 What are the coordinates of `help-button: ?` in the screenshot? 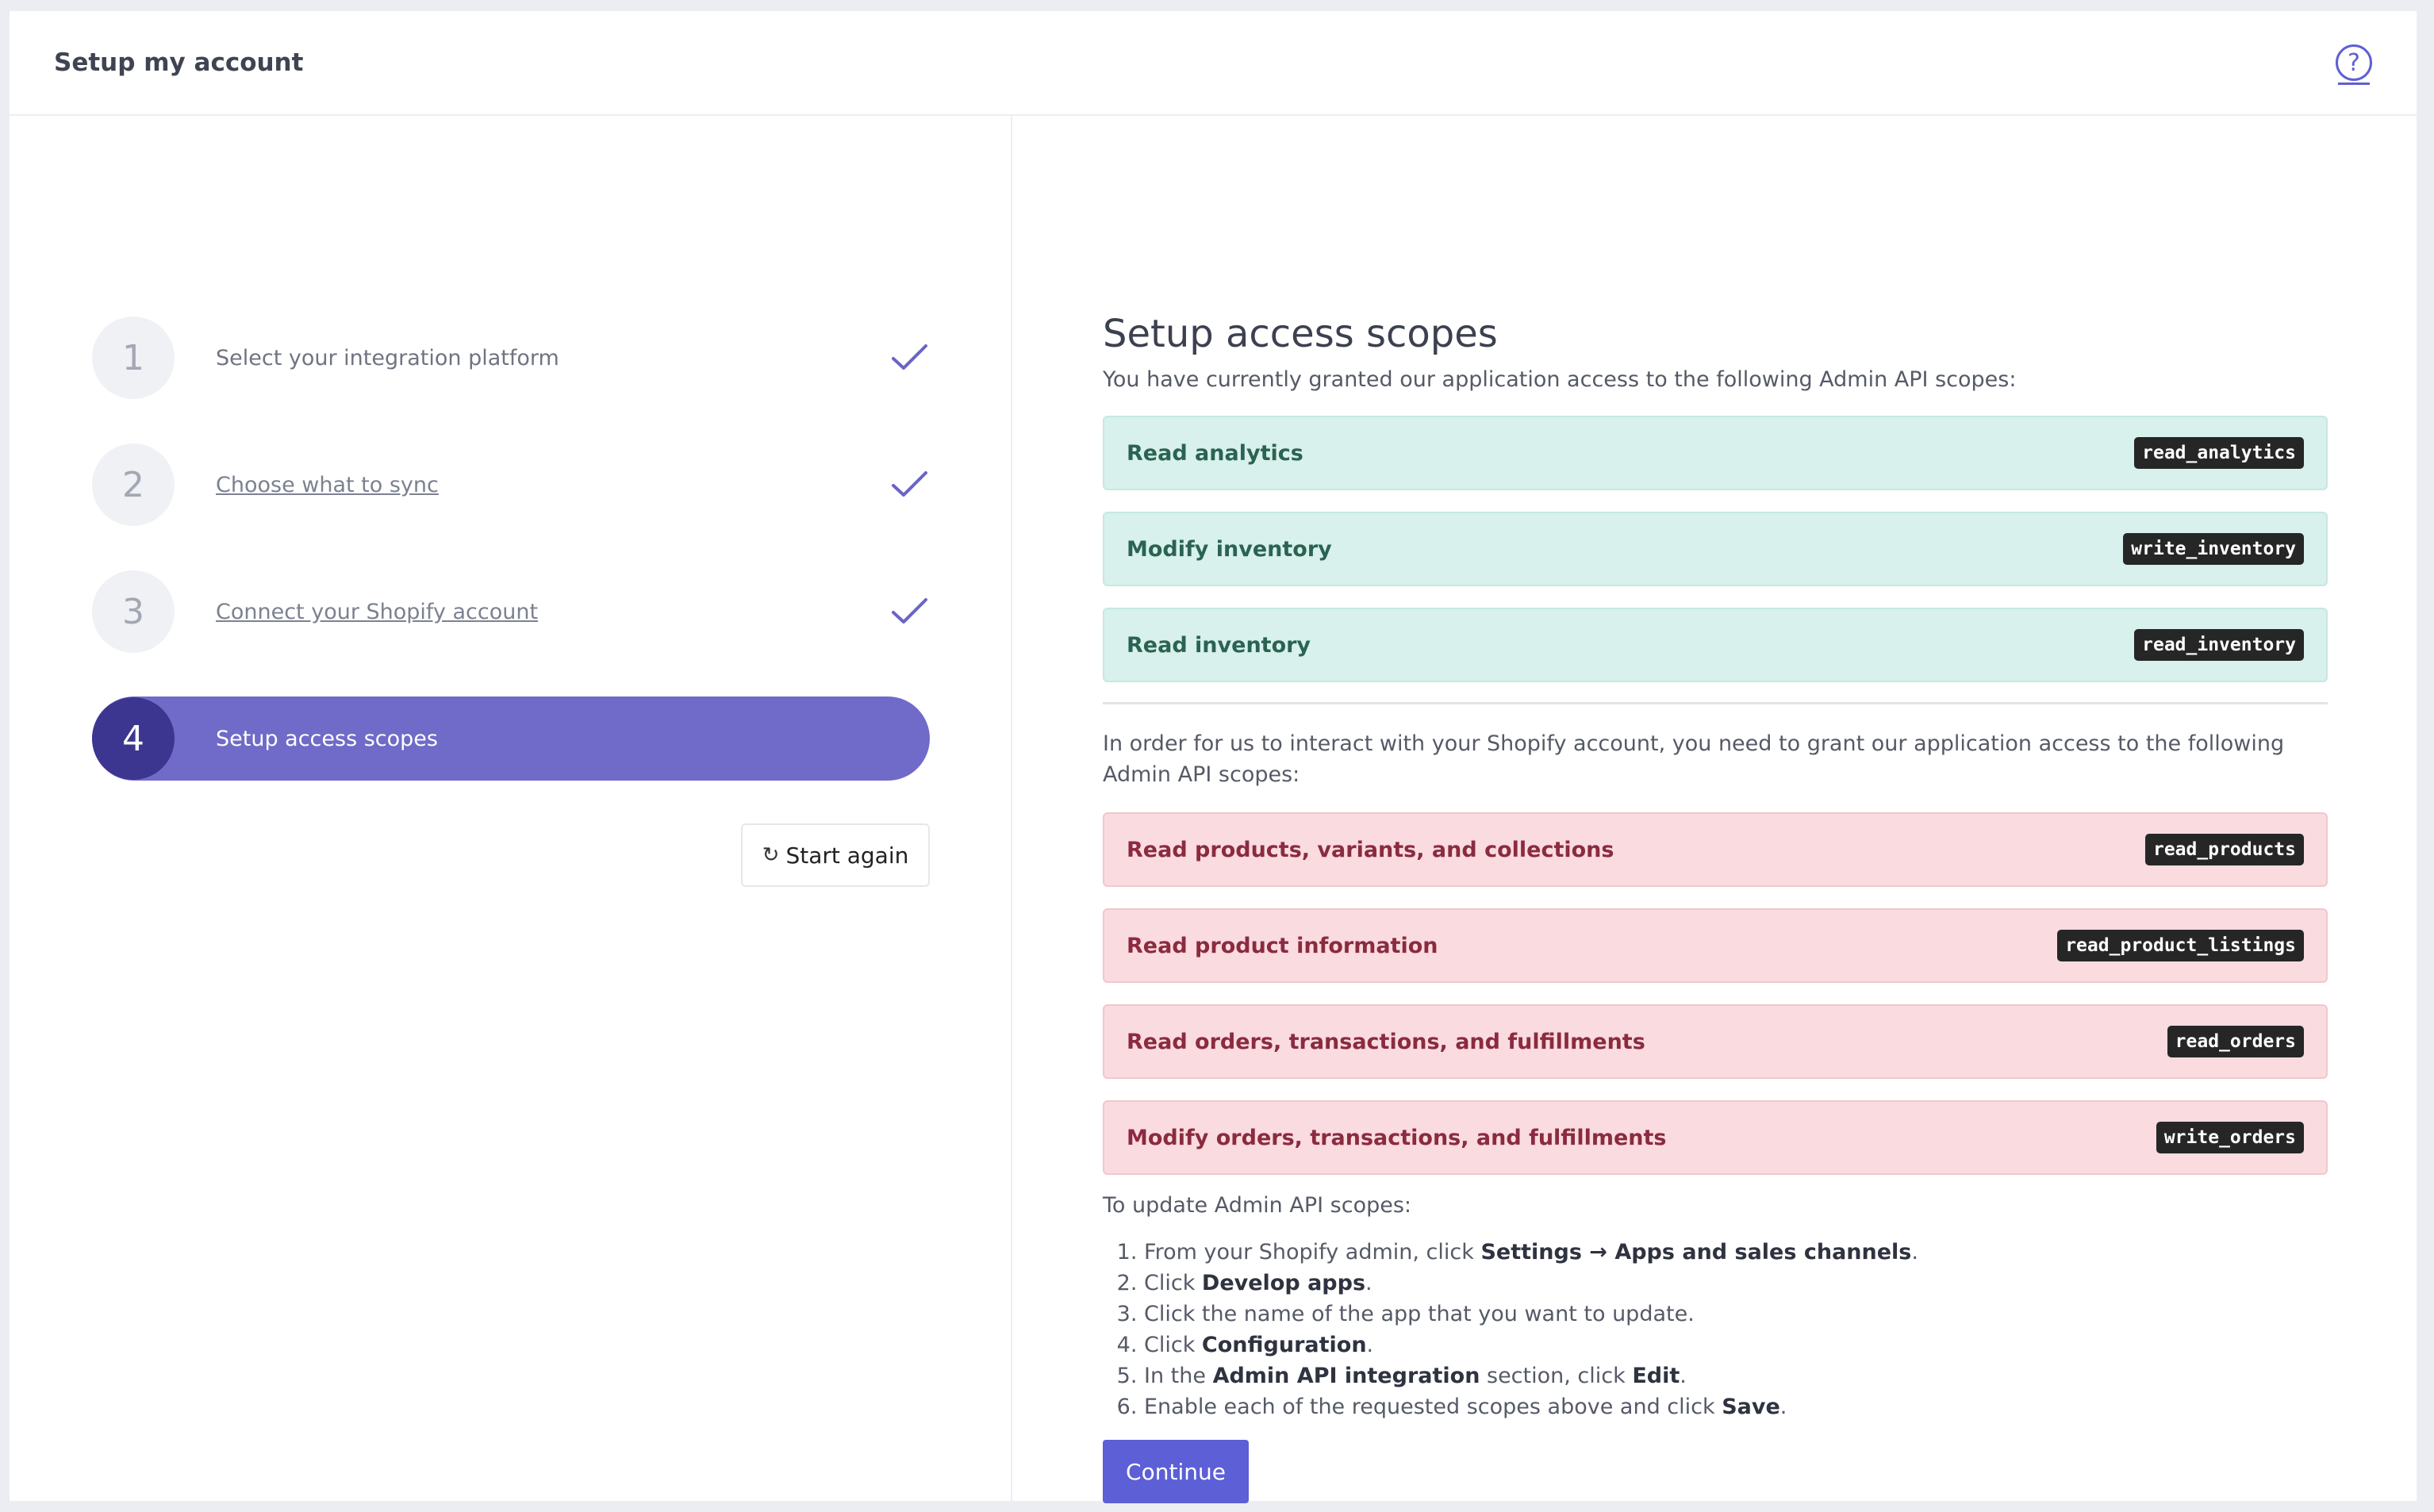 It's located at (2354, 64).